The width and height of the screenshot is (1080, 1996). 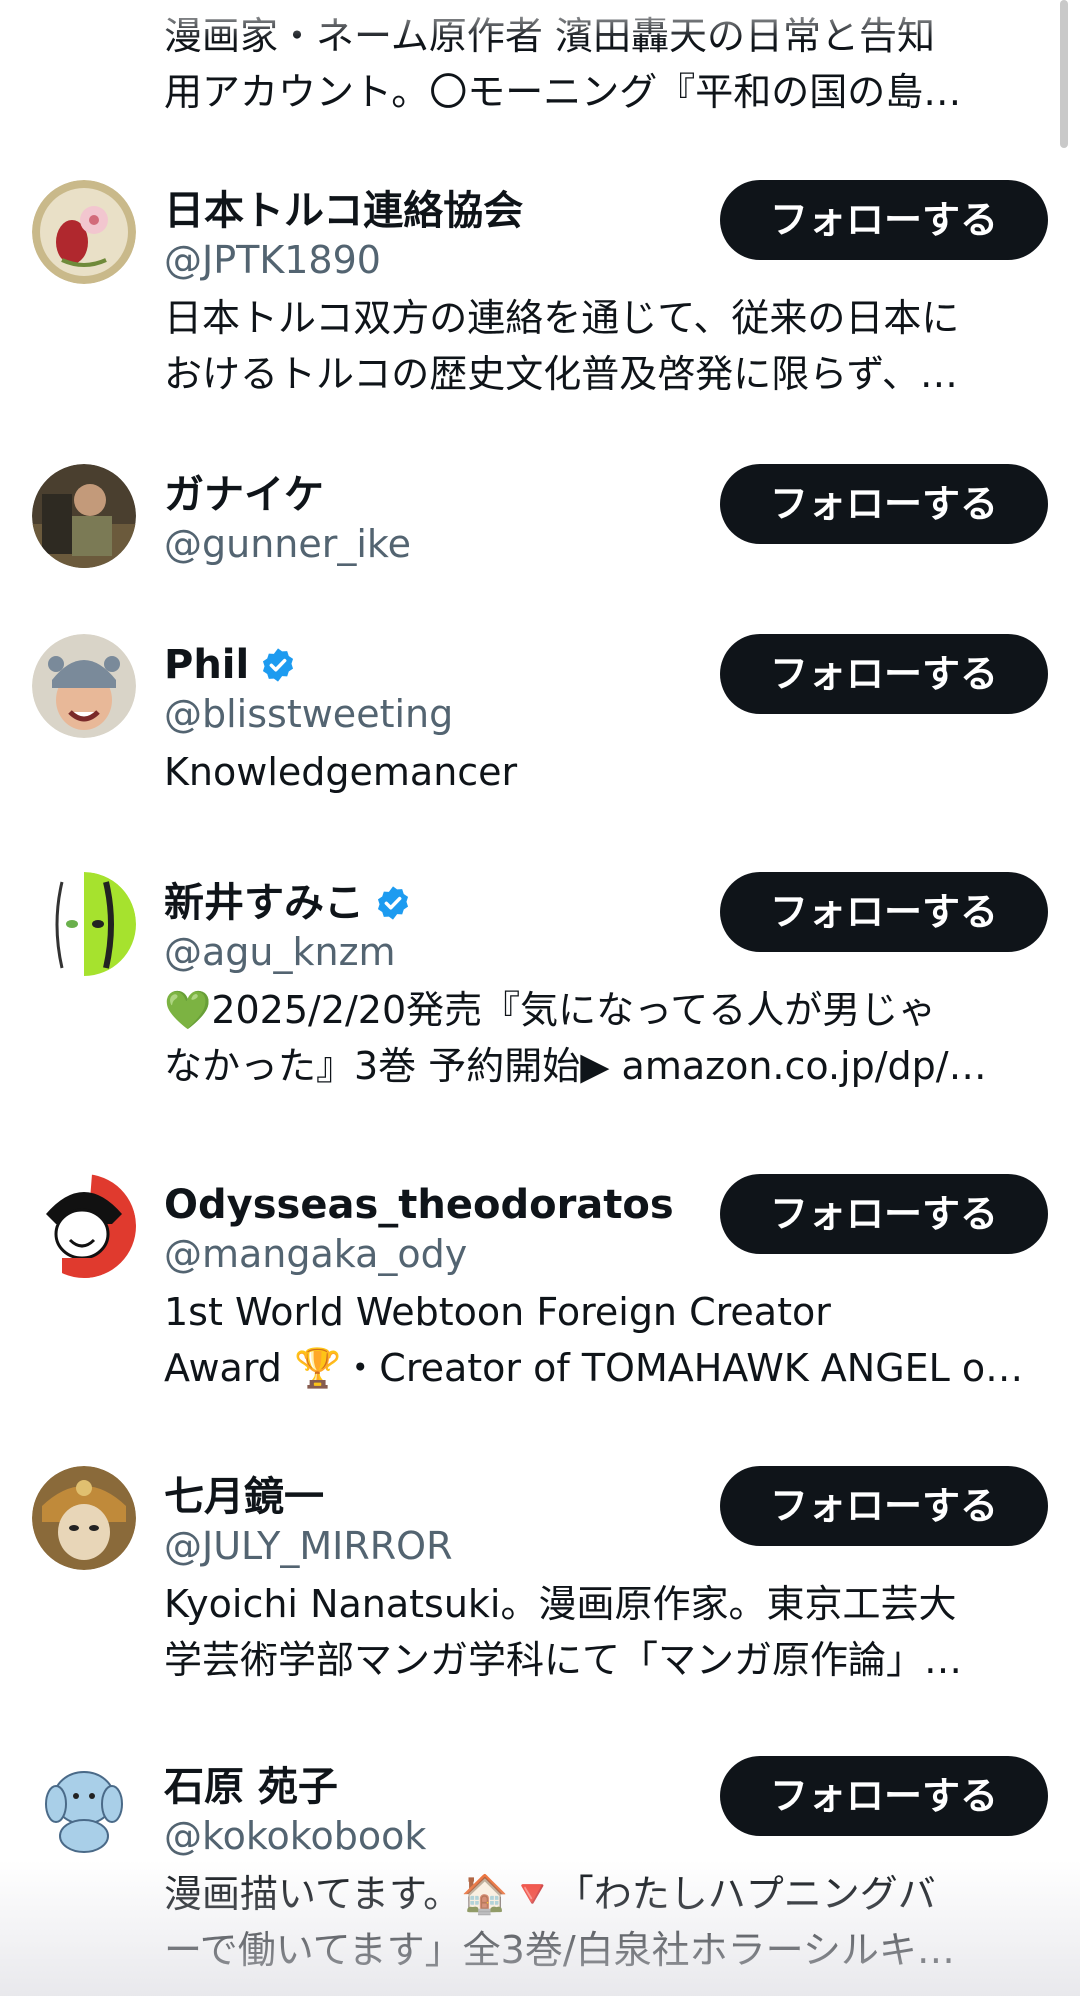 I want to click on user-name-text: 新井すみこ, so click(x=264, y=903).